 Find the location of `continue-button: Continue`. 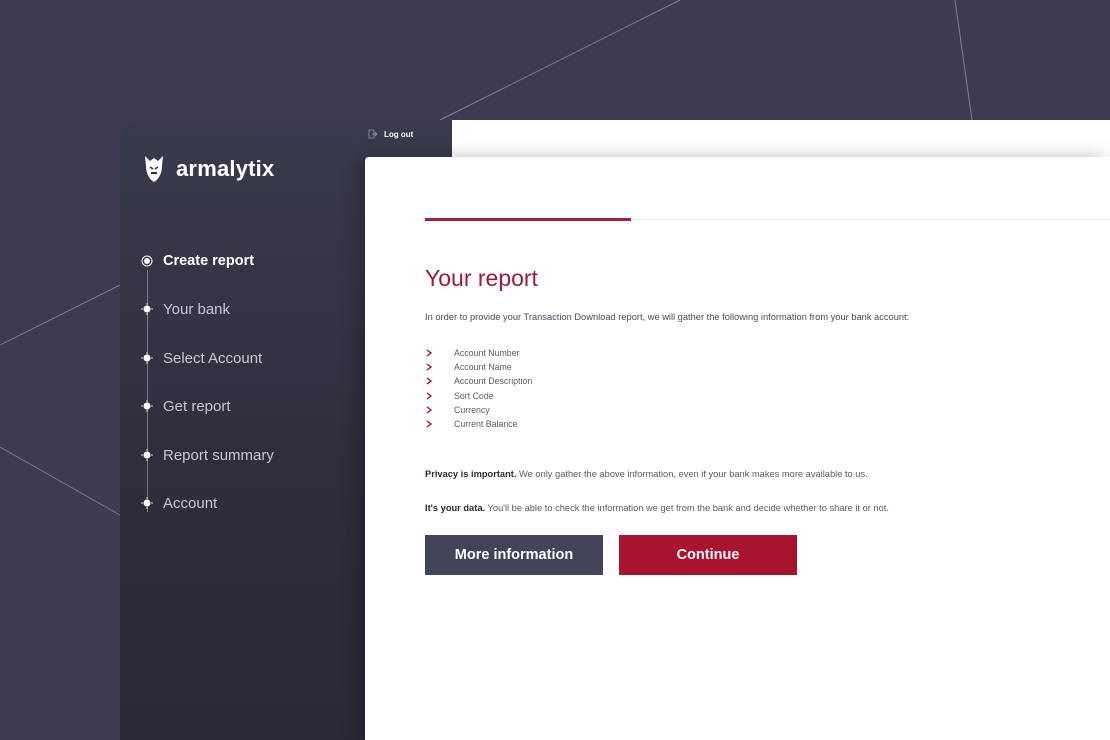

continue-button: Continue is located at coordinates (708, 555).